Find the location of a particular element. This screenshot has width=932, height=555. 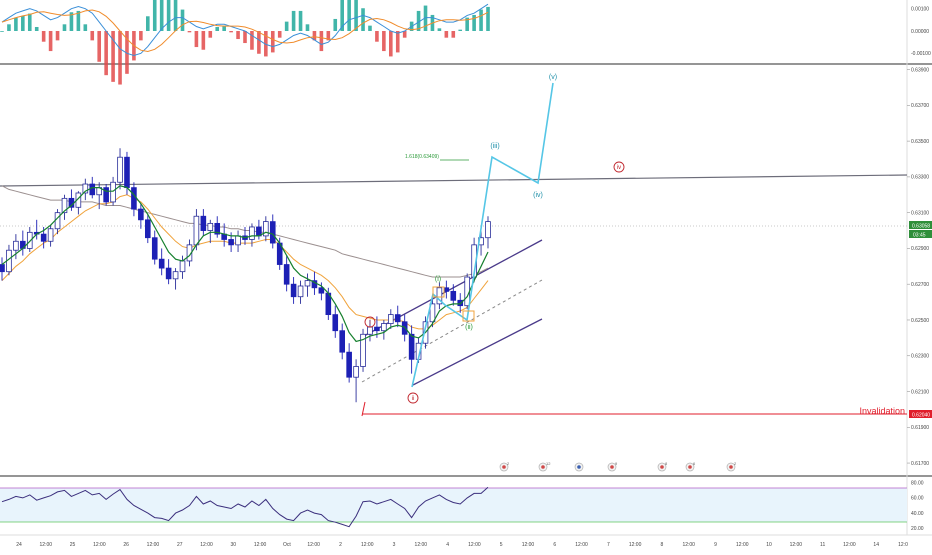

time-tick-label: 14 is located at coordinates (876, 545).